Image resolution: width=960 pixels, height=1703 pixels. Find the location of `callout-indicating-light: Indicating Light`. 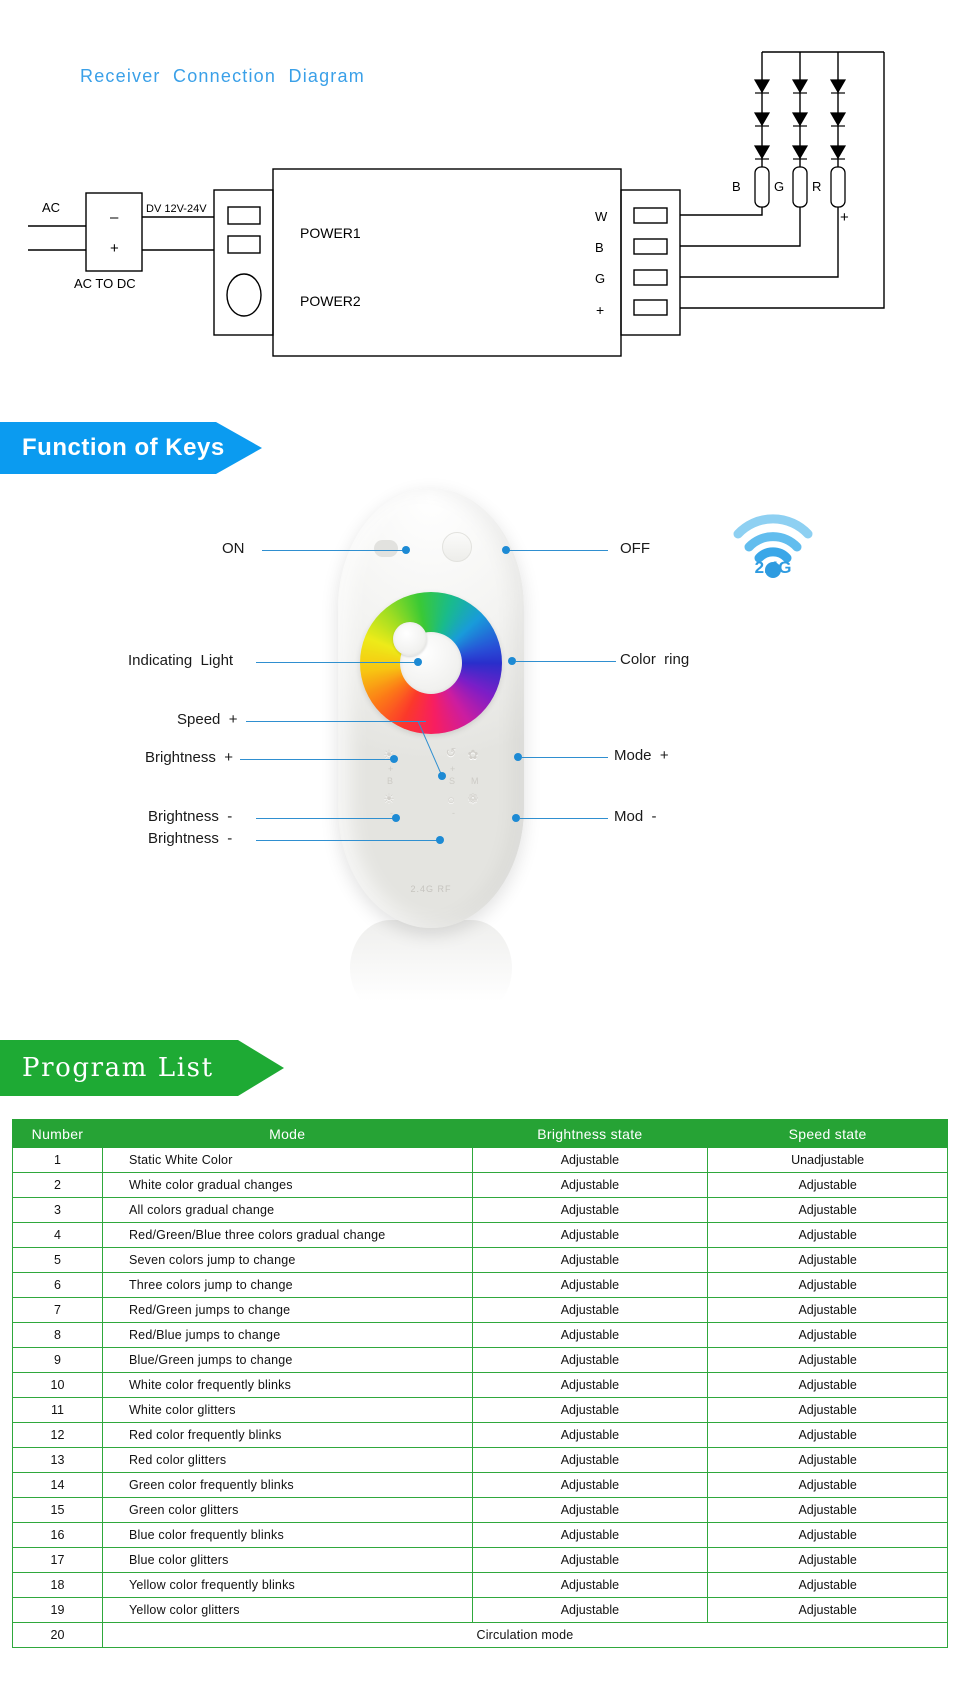

callout-indicating-light: Indicating Light is located at coordinates (181, 660).